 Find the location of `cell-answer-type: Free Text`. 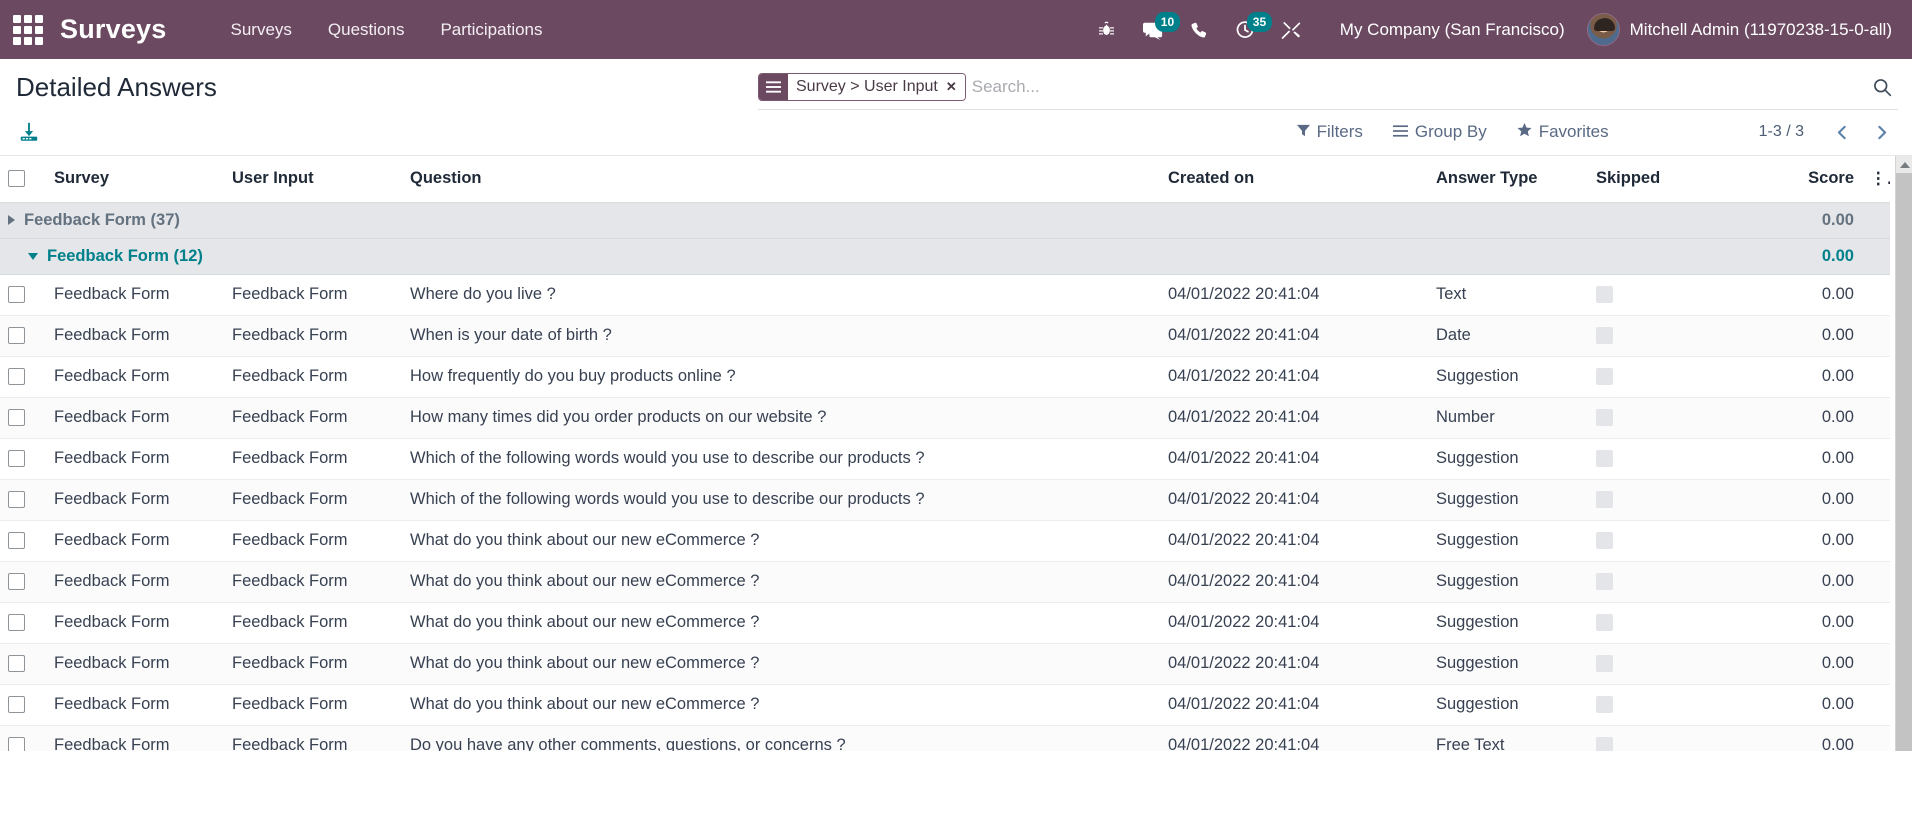

cell-answer-type: Free Text is located at coordinates (1470, 743).